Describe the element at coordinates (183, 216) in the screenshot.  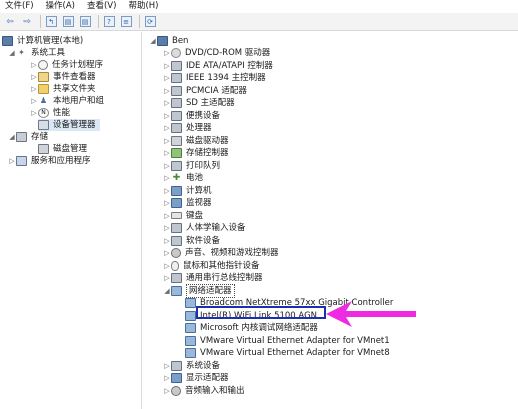
I see `device-category: ▷ 键盘` at that location.